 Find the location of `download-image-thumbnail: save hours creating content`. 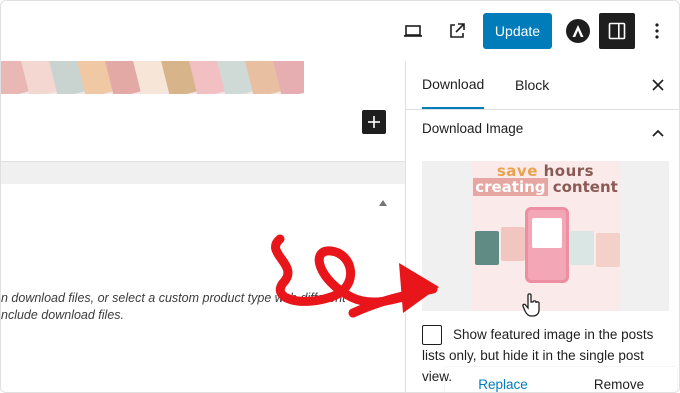

download-image-thumbnail: save hours creating content is located at coordinates (545, 236).